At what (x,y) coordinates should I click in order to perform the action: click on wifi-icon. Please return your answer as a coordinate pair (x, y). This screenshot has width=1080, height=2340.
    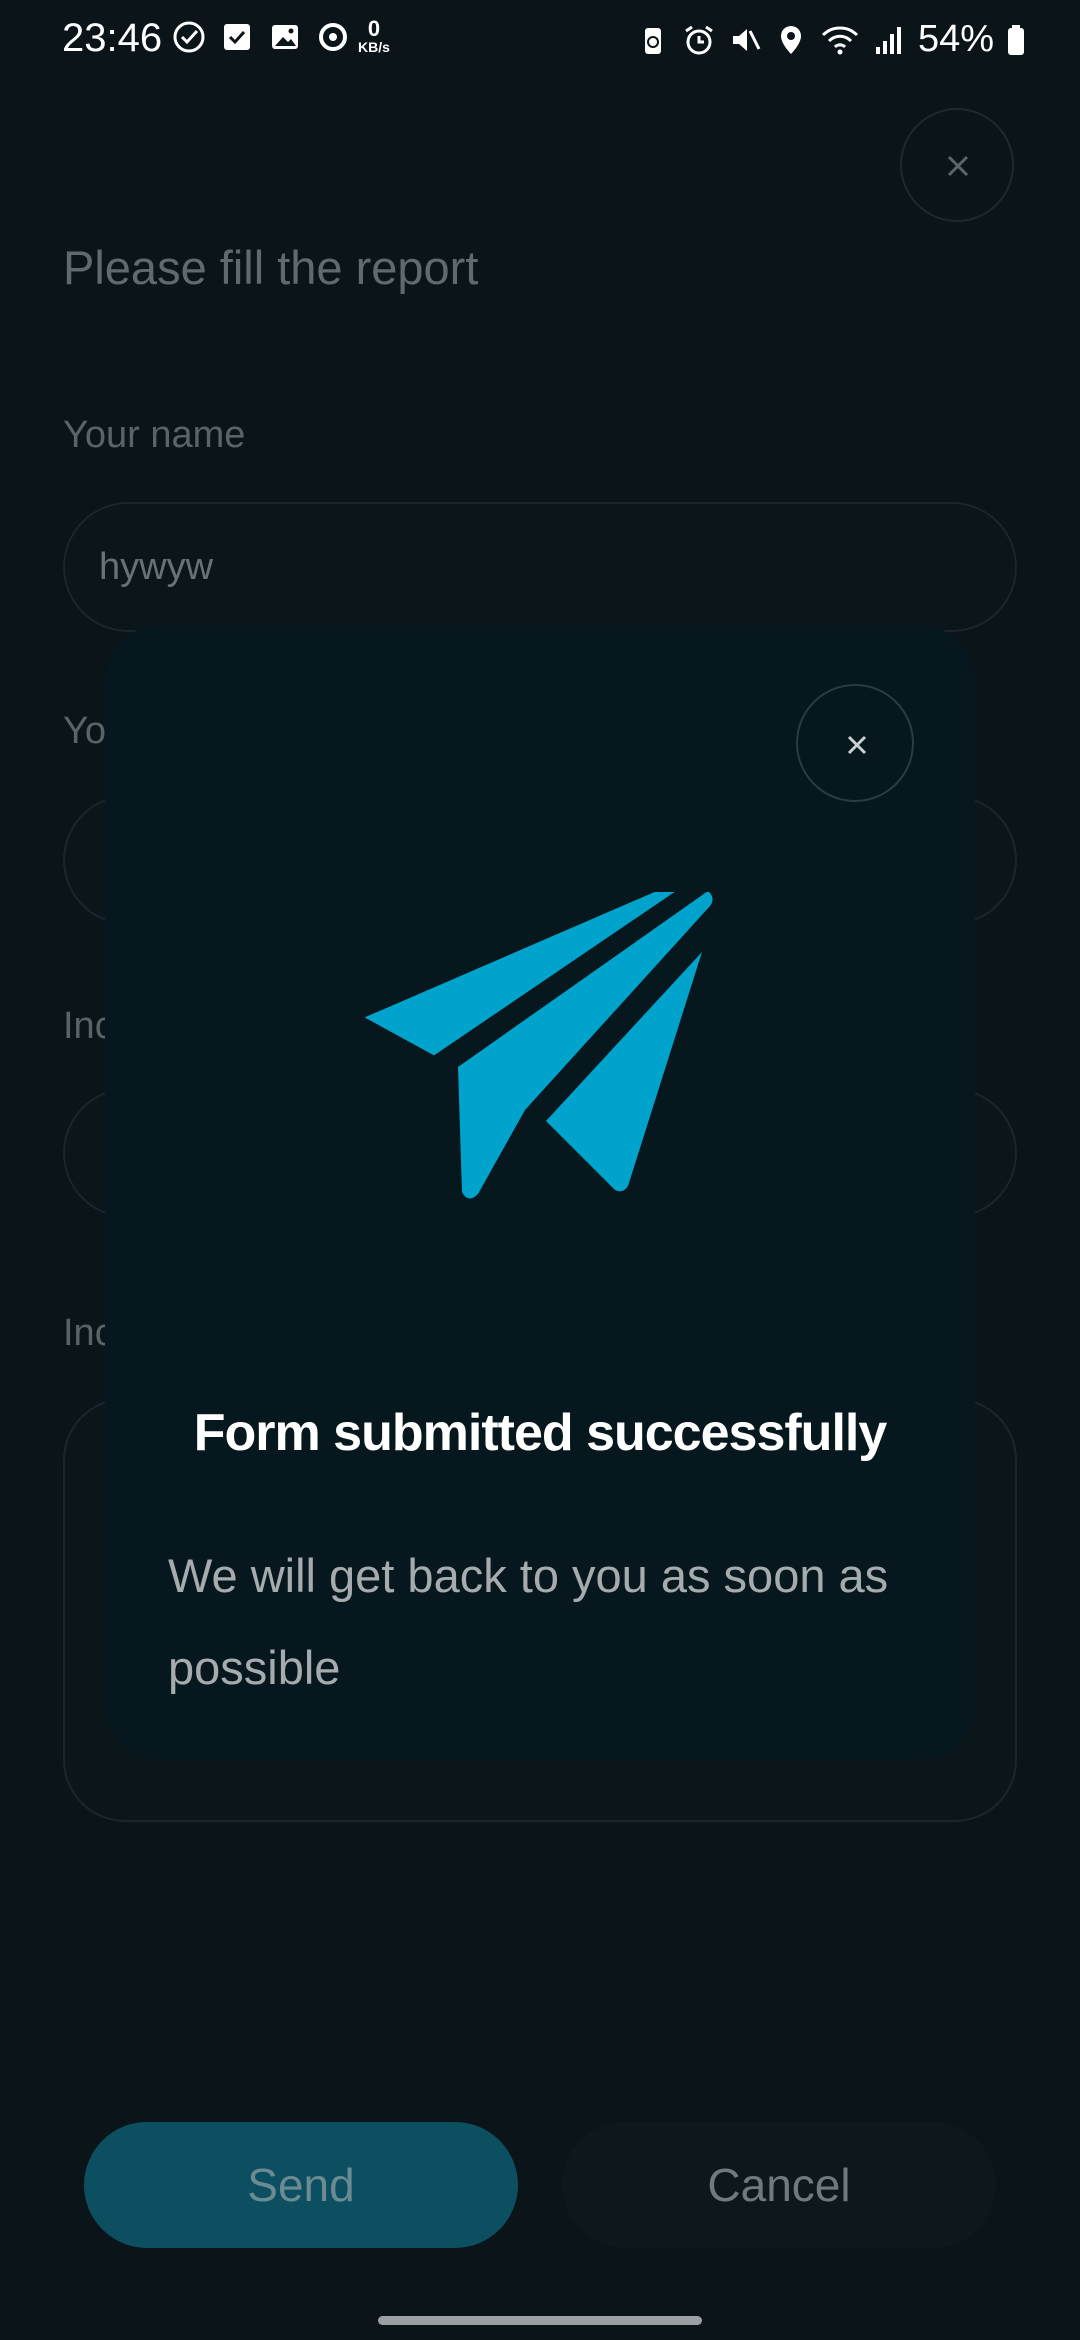
    Looking at the image, I should click on (839, 39).